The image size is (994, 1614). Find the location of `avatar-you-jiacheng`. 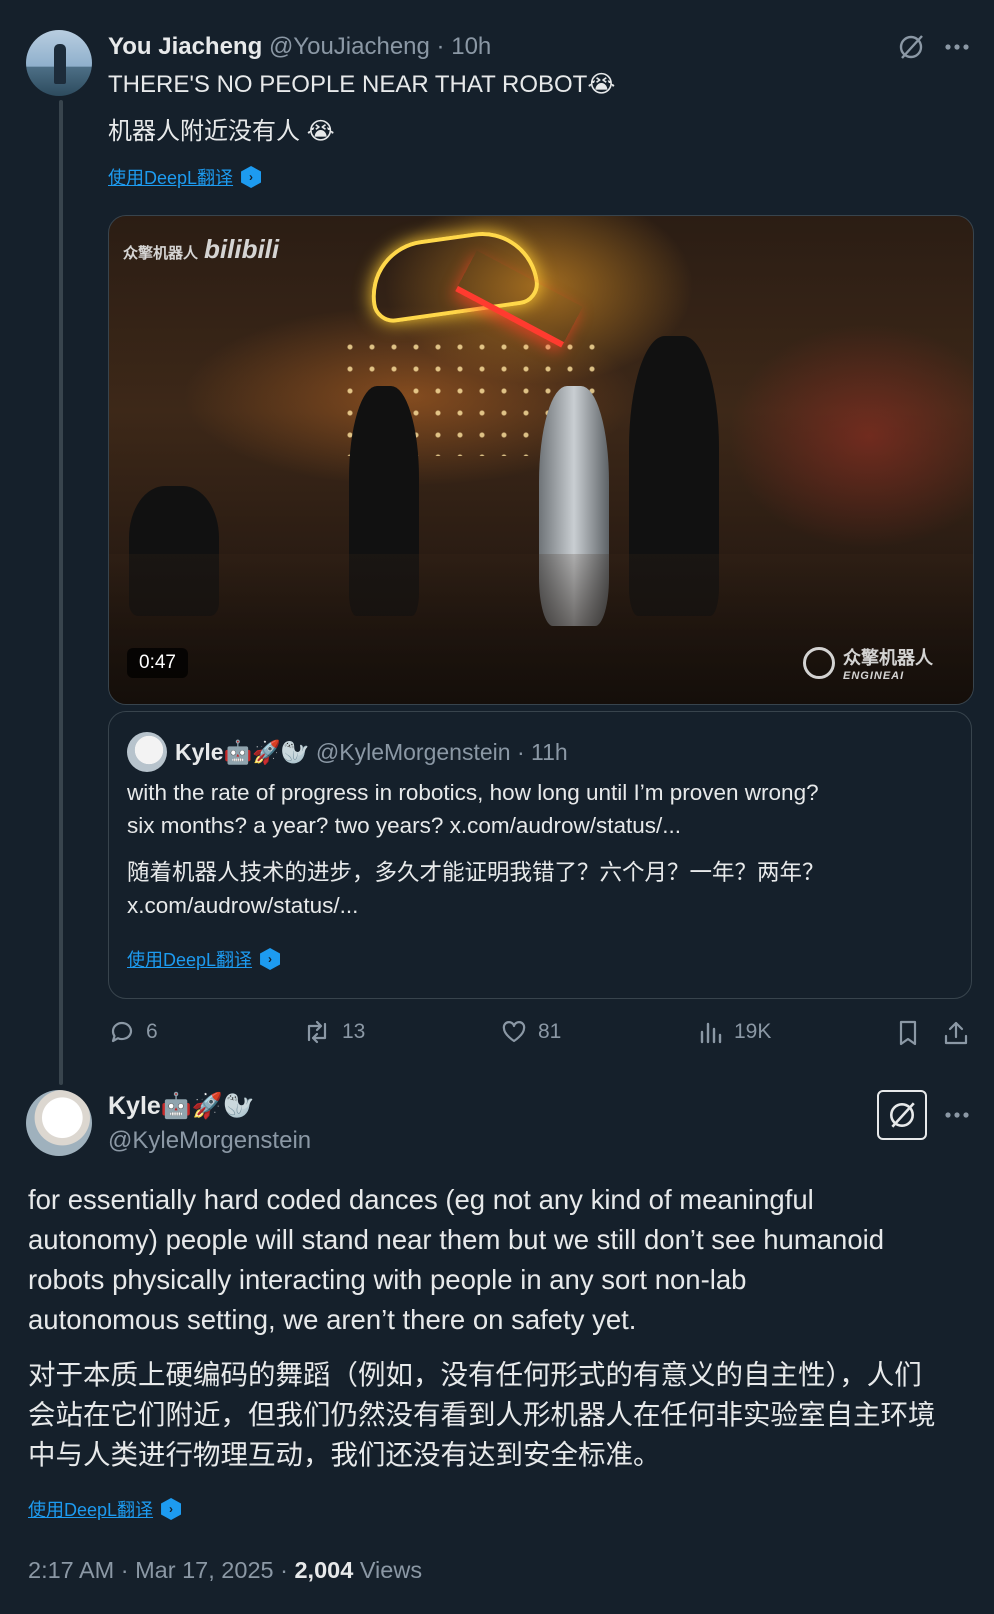

avatar-you-jiacheng is located at coordinates (59, 63).